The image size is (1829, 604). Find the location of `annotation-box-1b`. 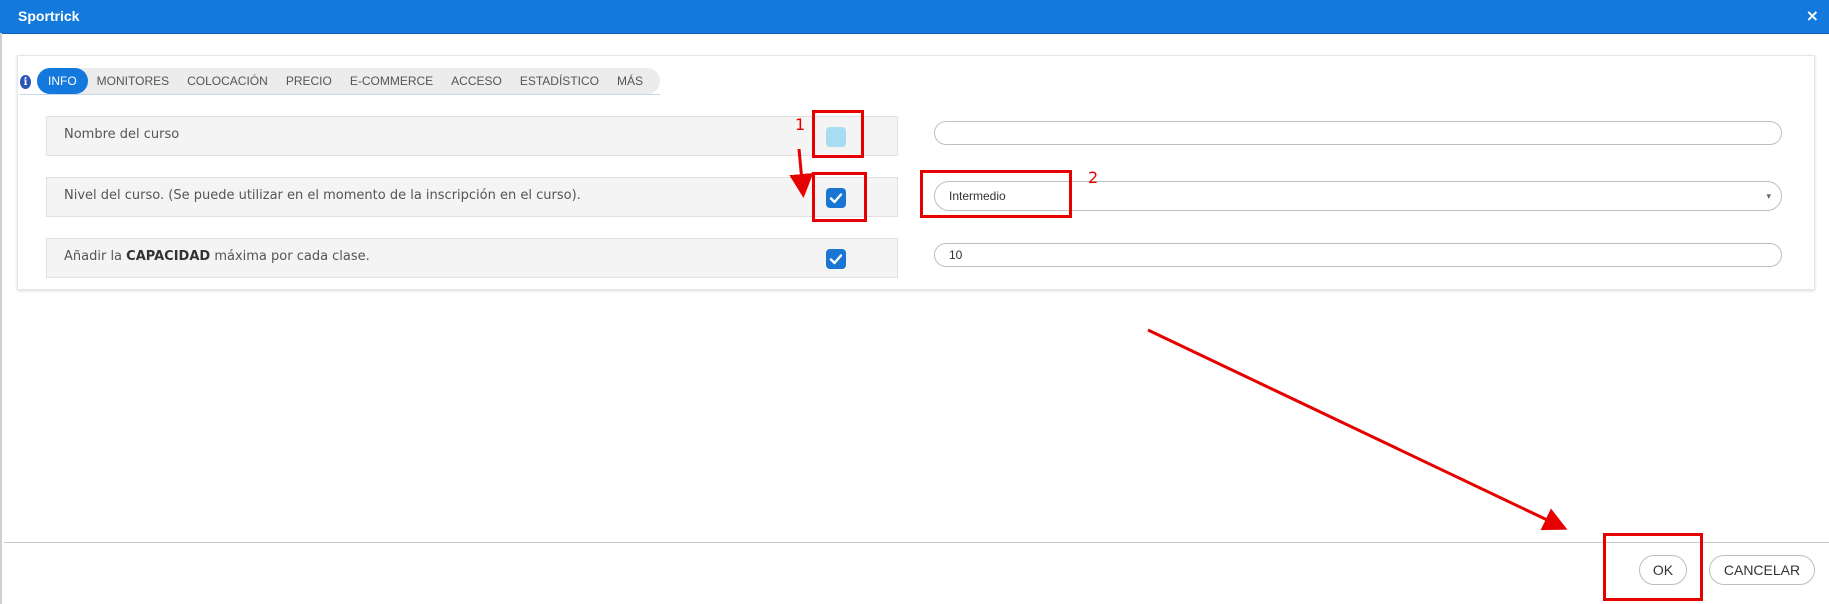

annotation-box-1b is located at coordinates (839, 197).